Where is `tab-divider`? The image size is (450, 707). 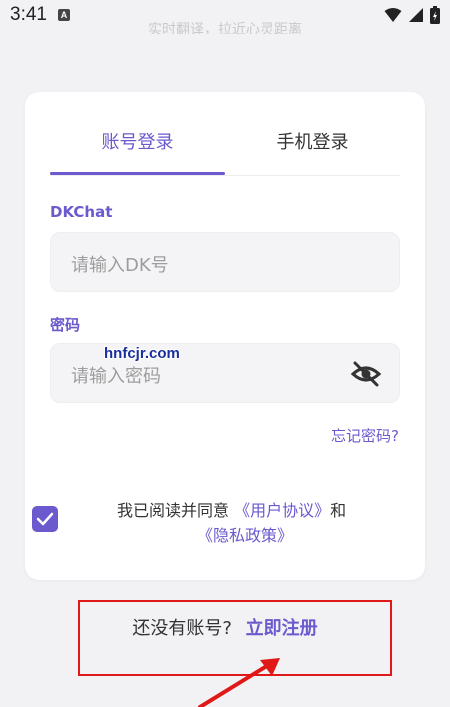 tab-divider is located at coordinates (225, 175).